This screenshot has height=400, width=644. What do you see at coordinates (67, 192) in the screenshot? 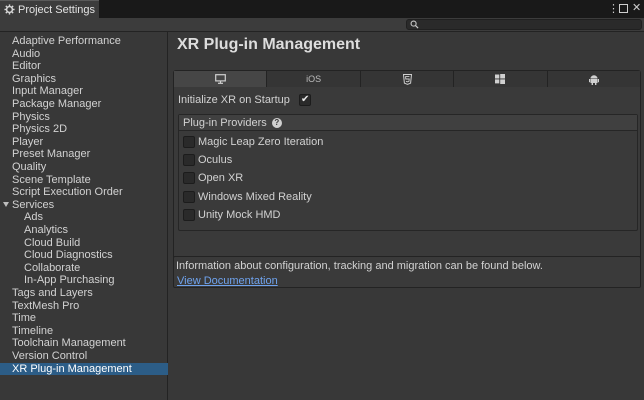
I see `sidebar-item-label: Script Execution Order` at bounding box center [67, 192].